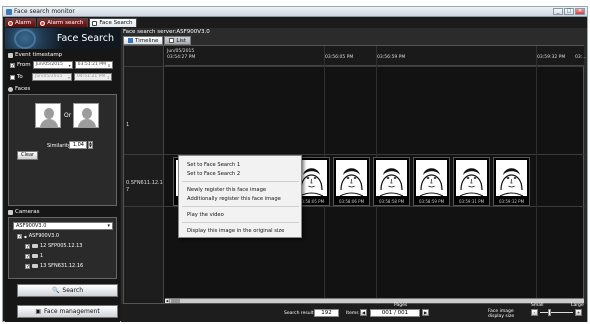  Describe the element at coordinates (226, 190) in the screenshot. I see `menu-item-new-register: Newly register this face image` at that location.